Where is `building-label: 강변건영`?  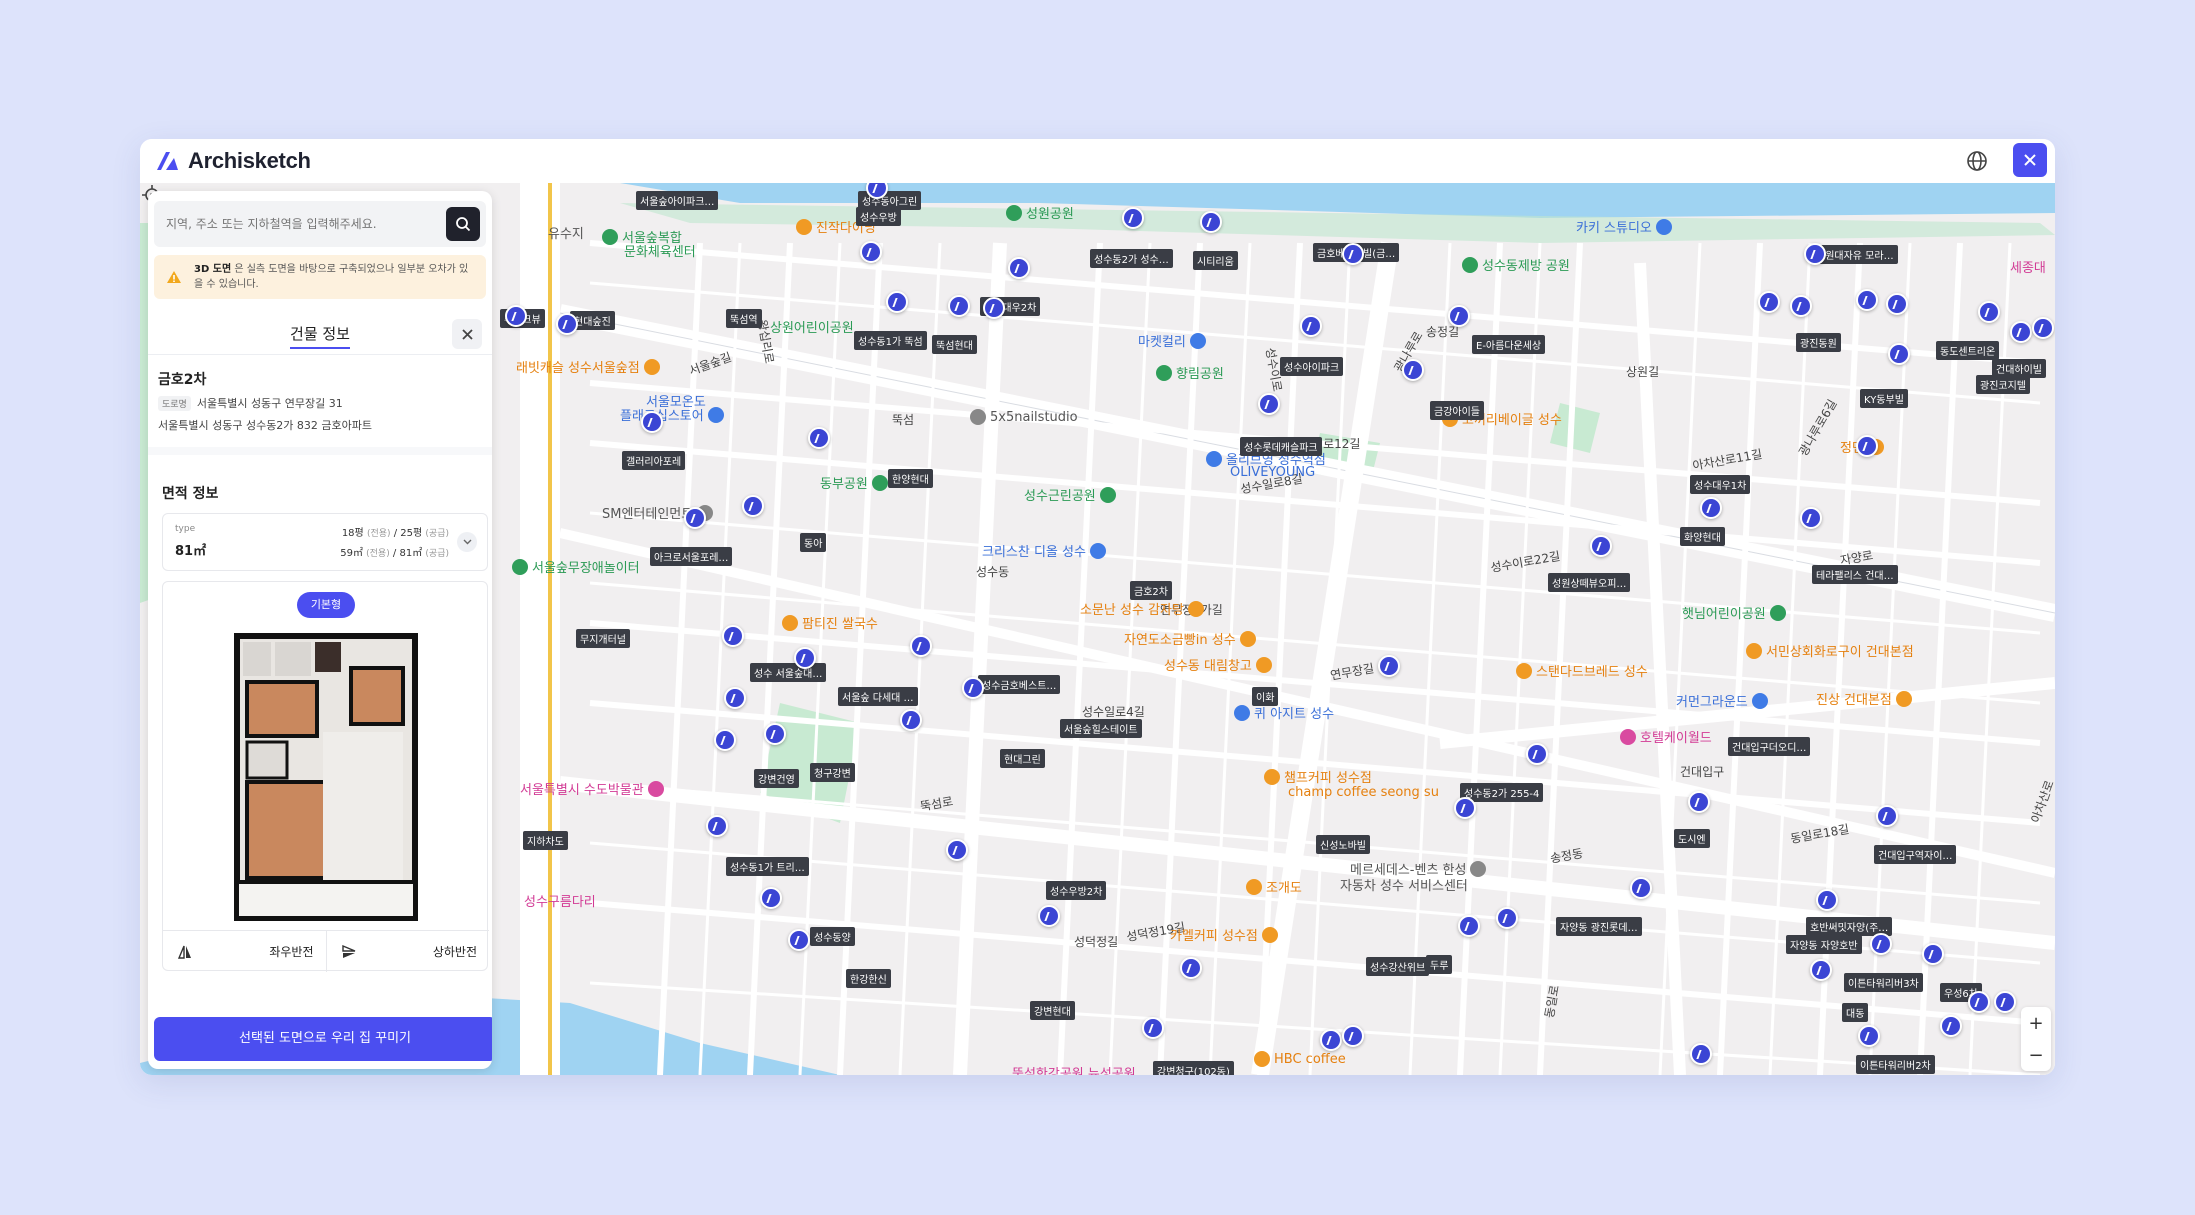
building-label: 강변건영 is located at coordinates (776, 778).